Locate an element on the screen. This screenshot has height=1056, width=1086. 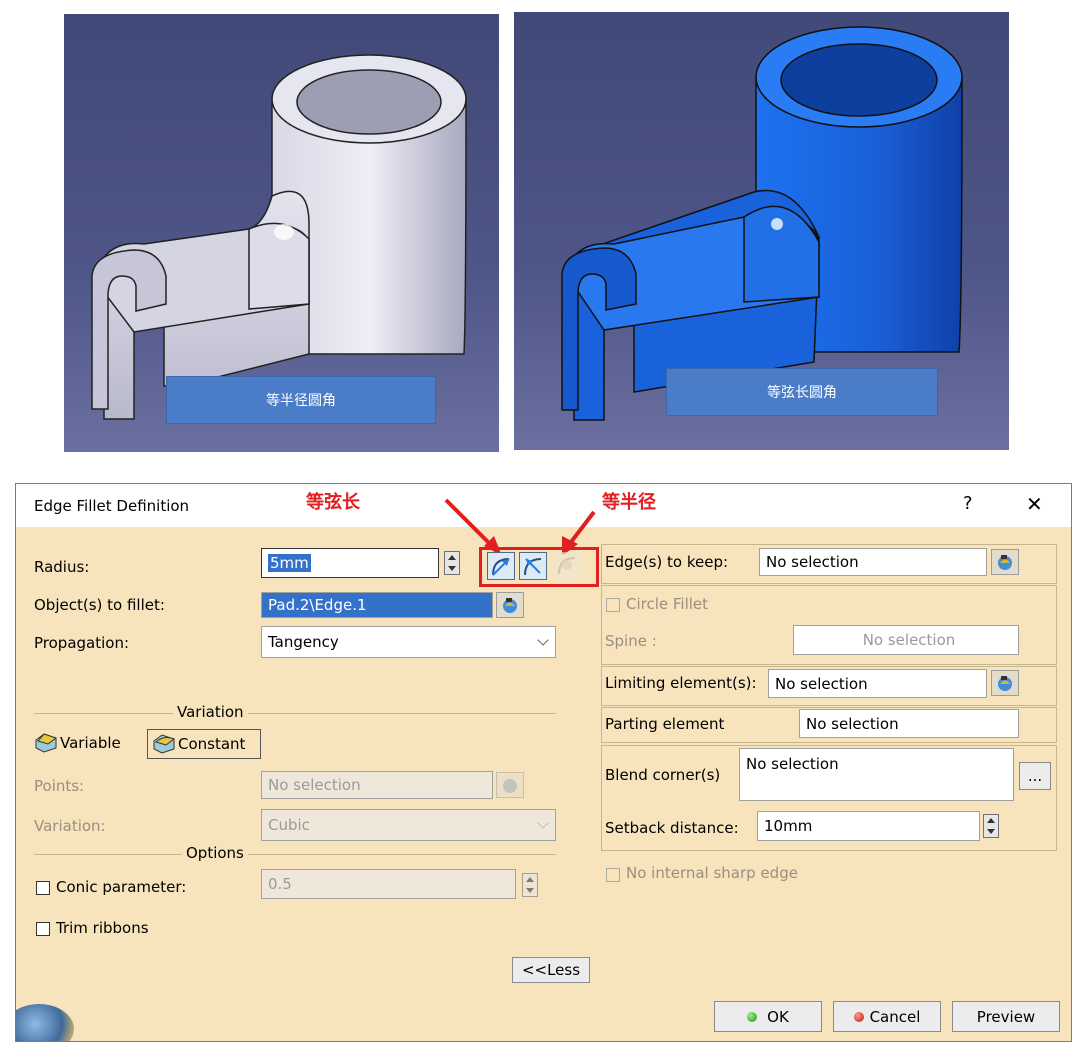
points-value: No selection is located at coordinates (314, 785).